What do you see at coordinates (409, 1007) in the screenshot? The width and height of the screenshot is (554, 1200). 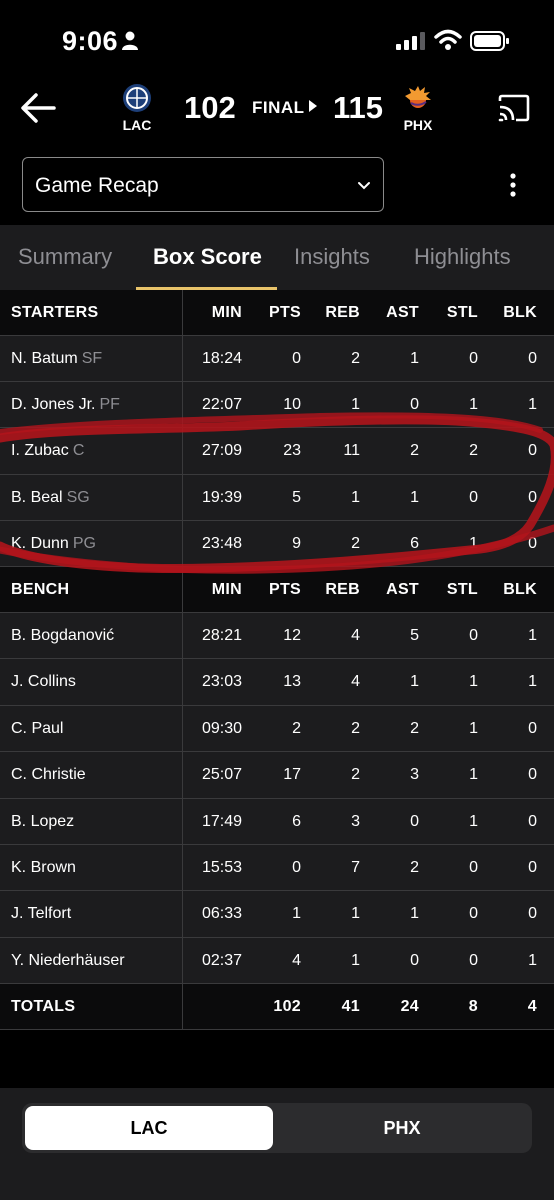 I see `totals-ast: 24` at bounding box center [409, 1007].